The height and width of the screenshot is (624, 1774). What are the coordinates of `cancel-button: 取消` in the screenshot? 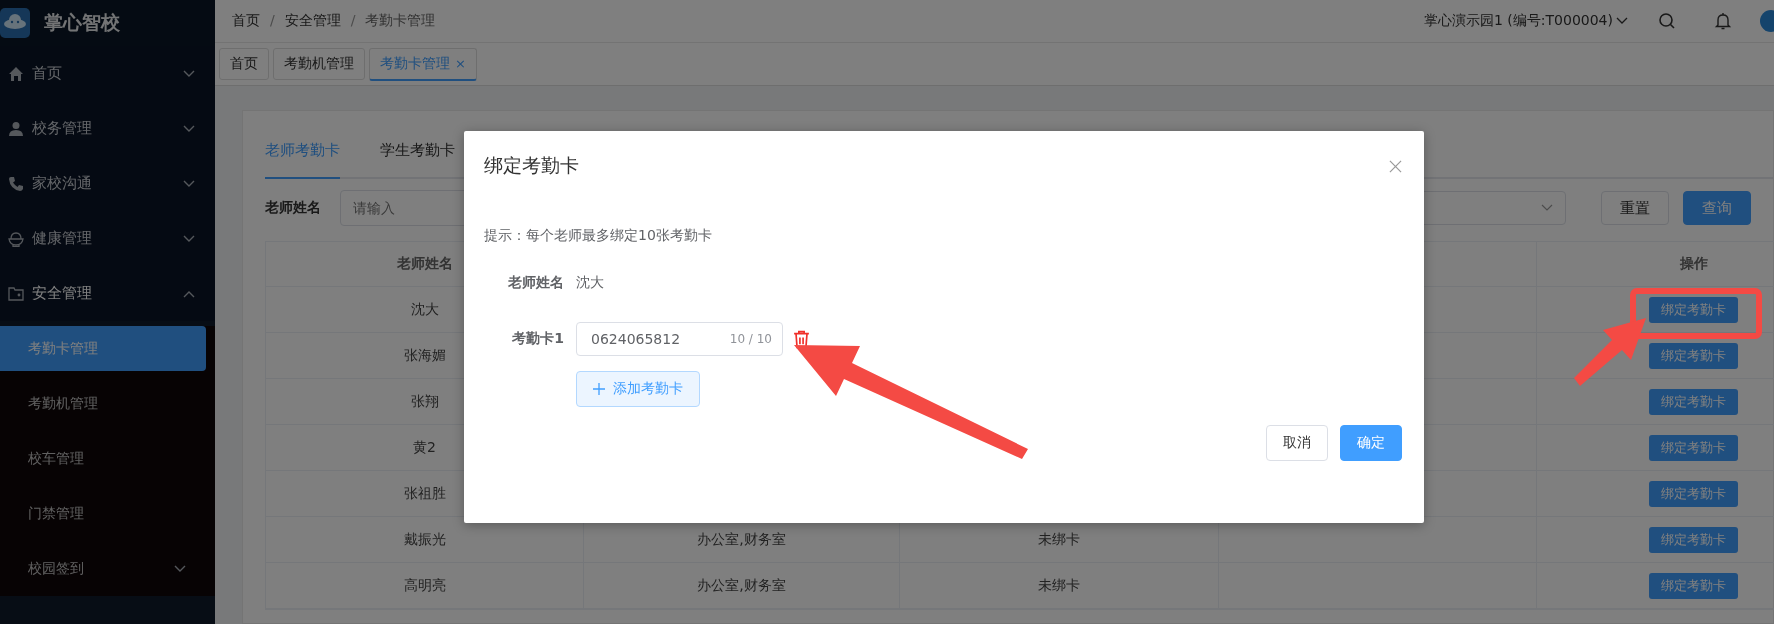 It's located at (1297, 443).